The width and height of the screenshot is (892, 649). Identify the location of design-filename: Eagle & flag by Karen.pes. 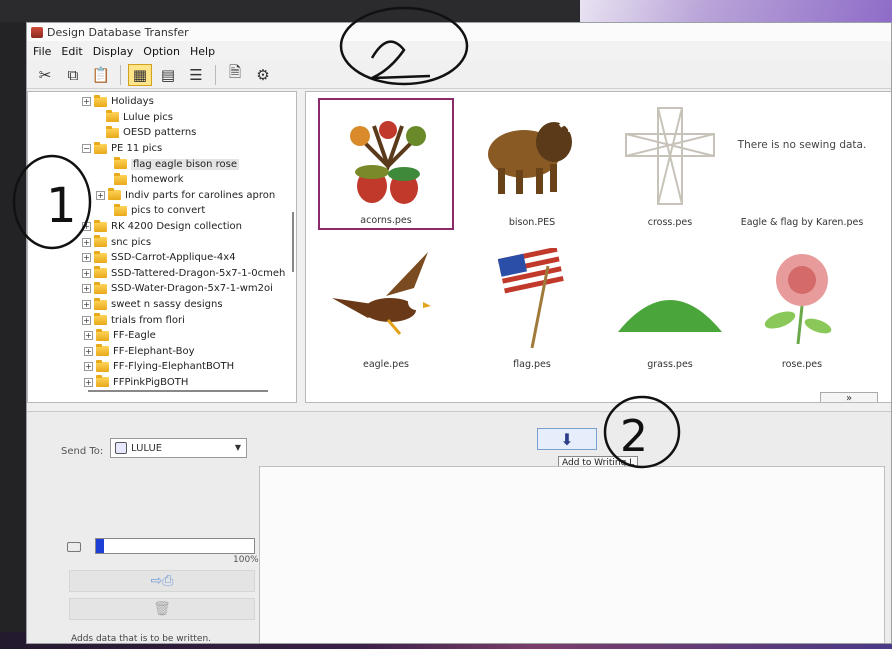
(802, 222).